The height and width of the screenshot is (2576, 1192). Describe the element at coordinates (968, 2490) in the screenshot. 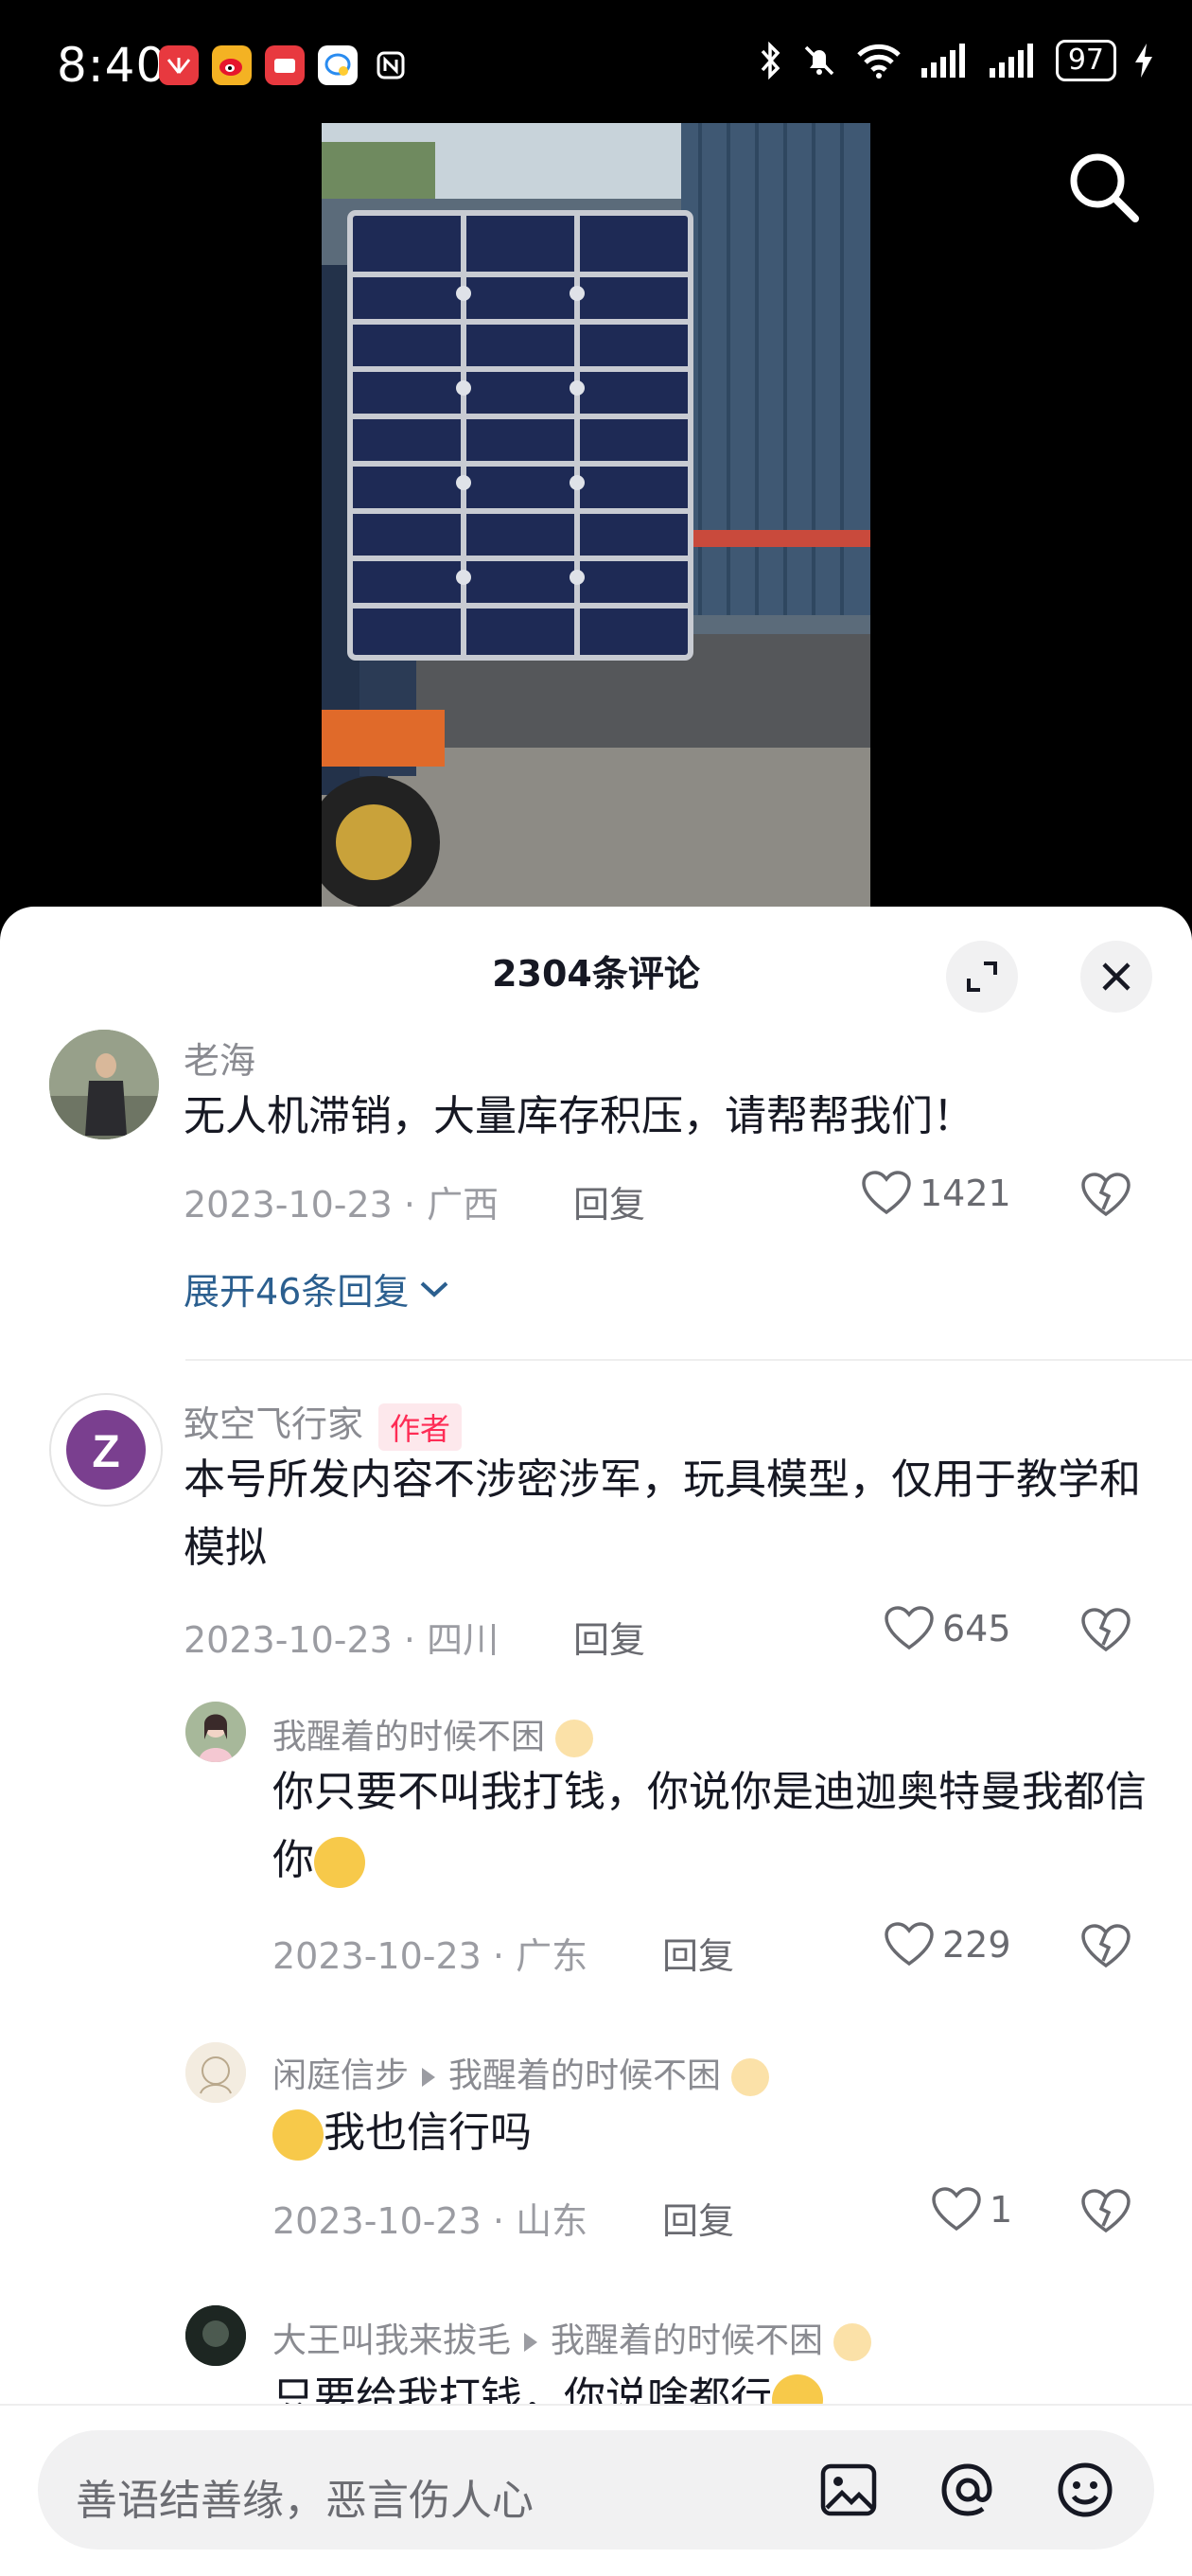

I see `mention-icon` at that location.